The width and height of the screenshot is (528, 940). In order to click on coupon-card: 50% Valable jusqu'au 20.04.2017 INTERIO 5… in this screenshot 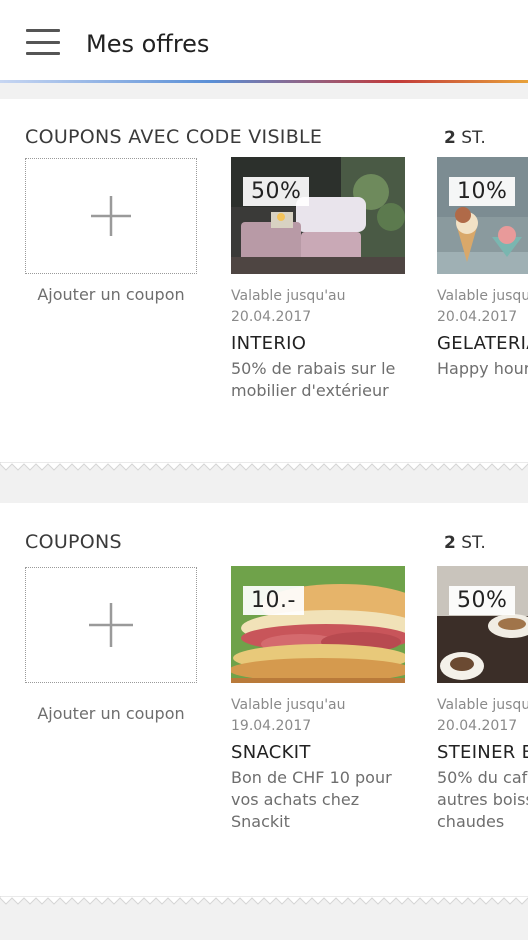, I will do `click(318, 279)`.